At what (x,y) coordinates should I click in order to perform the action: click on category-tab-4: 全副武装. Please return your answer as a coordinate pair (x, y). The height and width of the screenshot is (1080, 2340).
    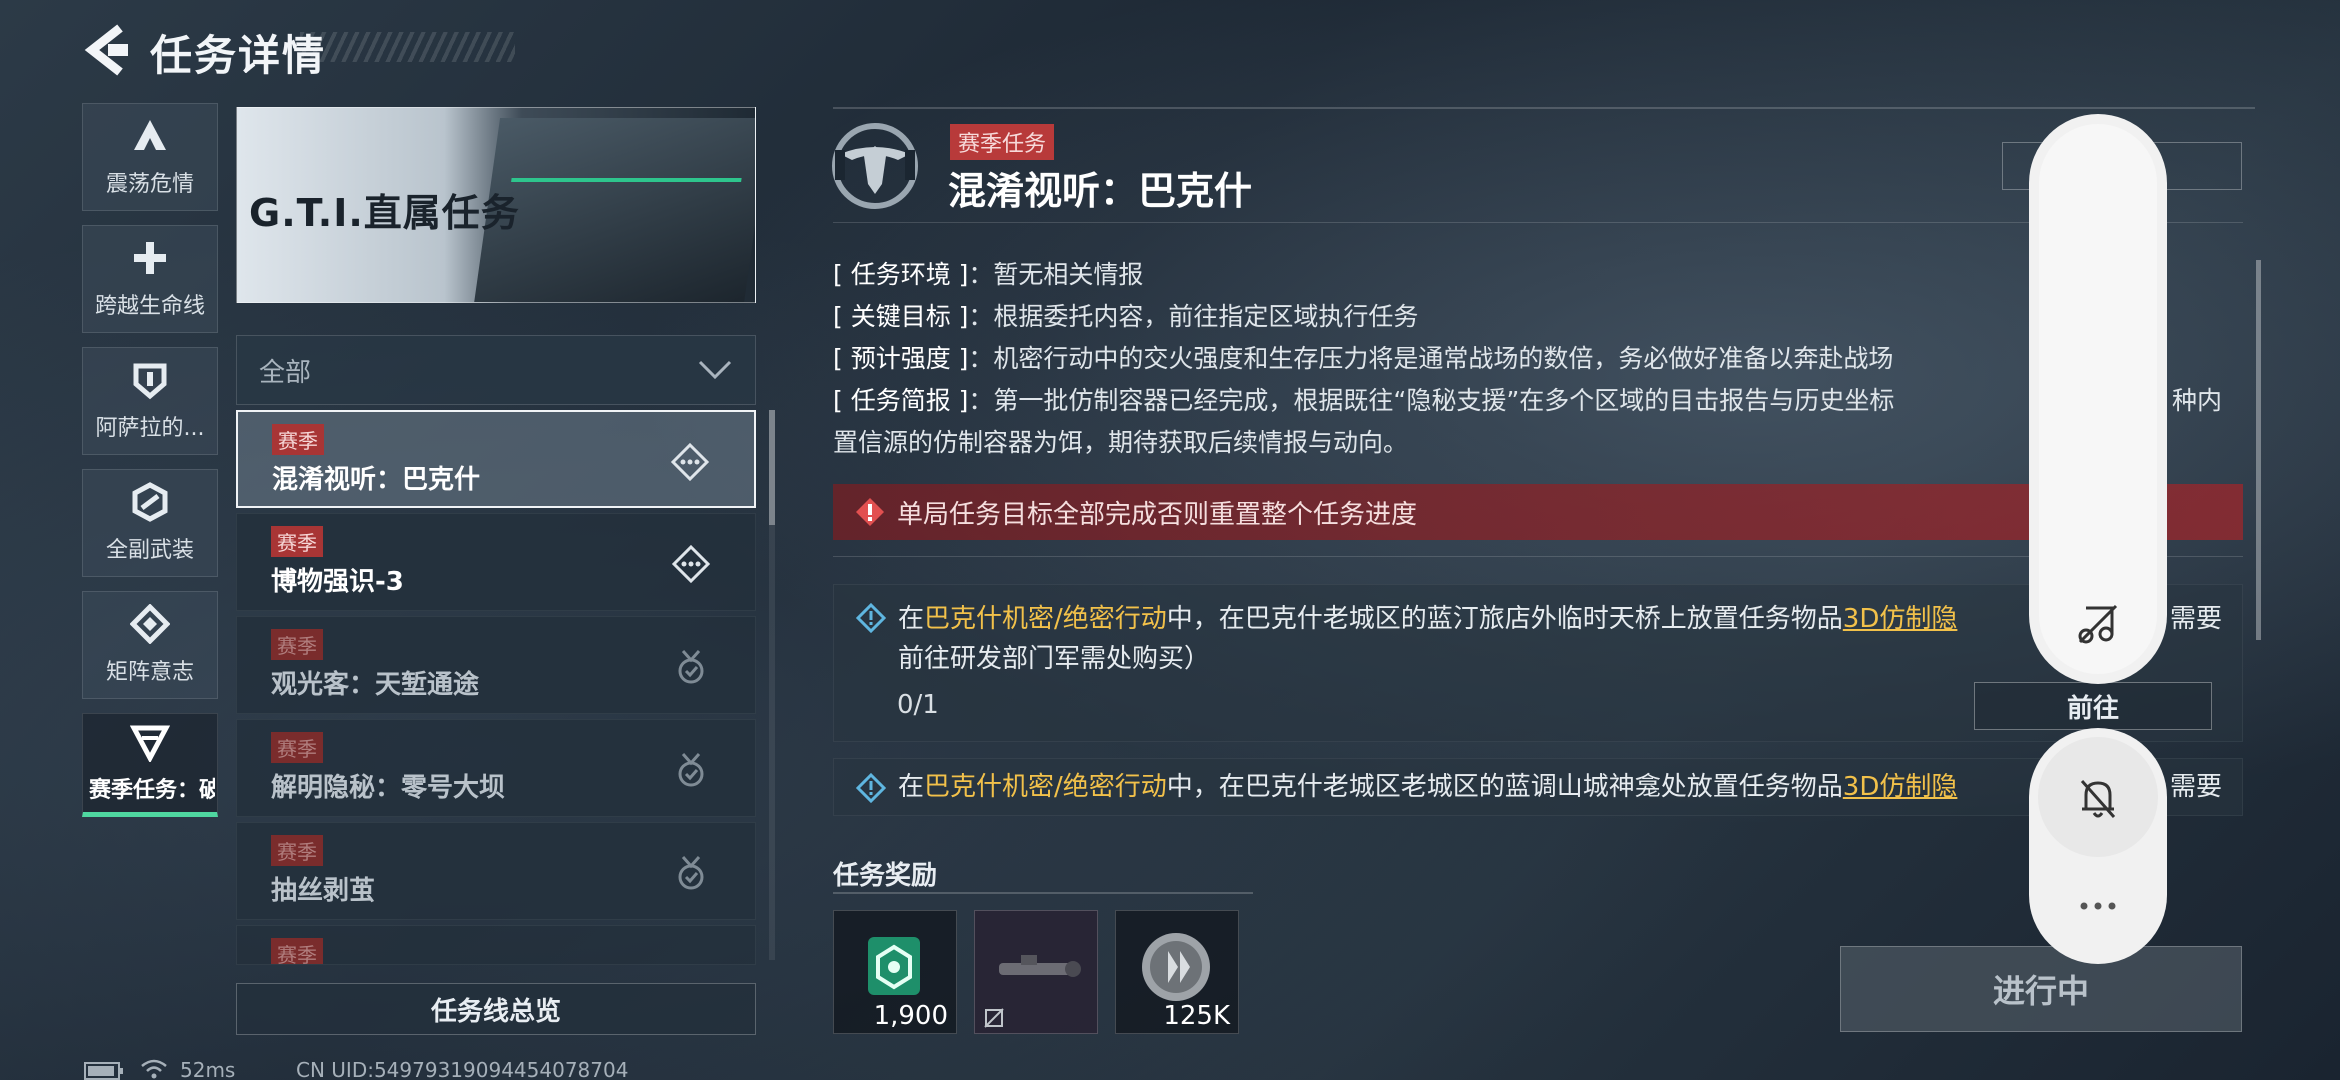
    Looking at the image, I should click on (150, 523).